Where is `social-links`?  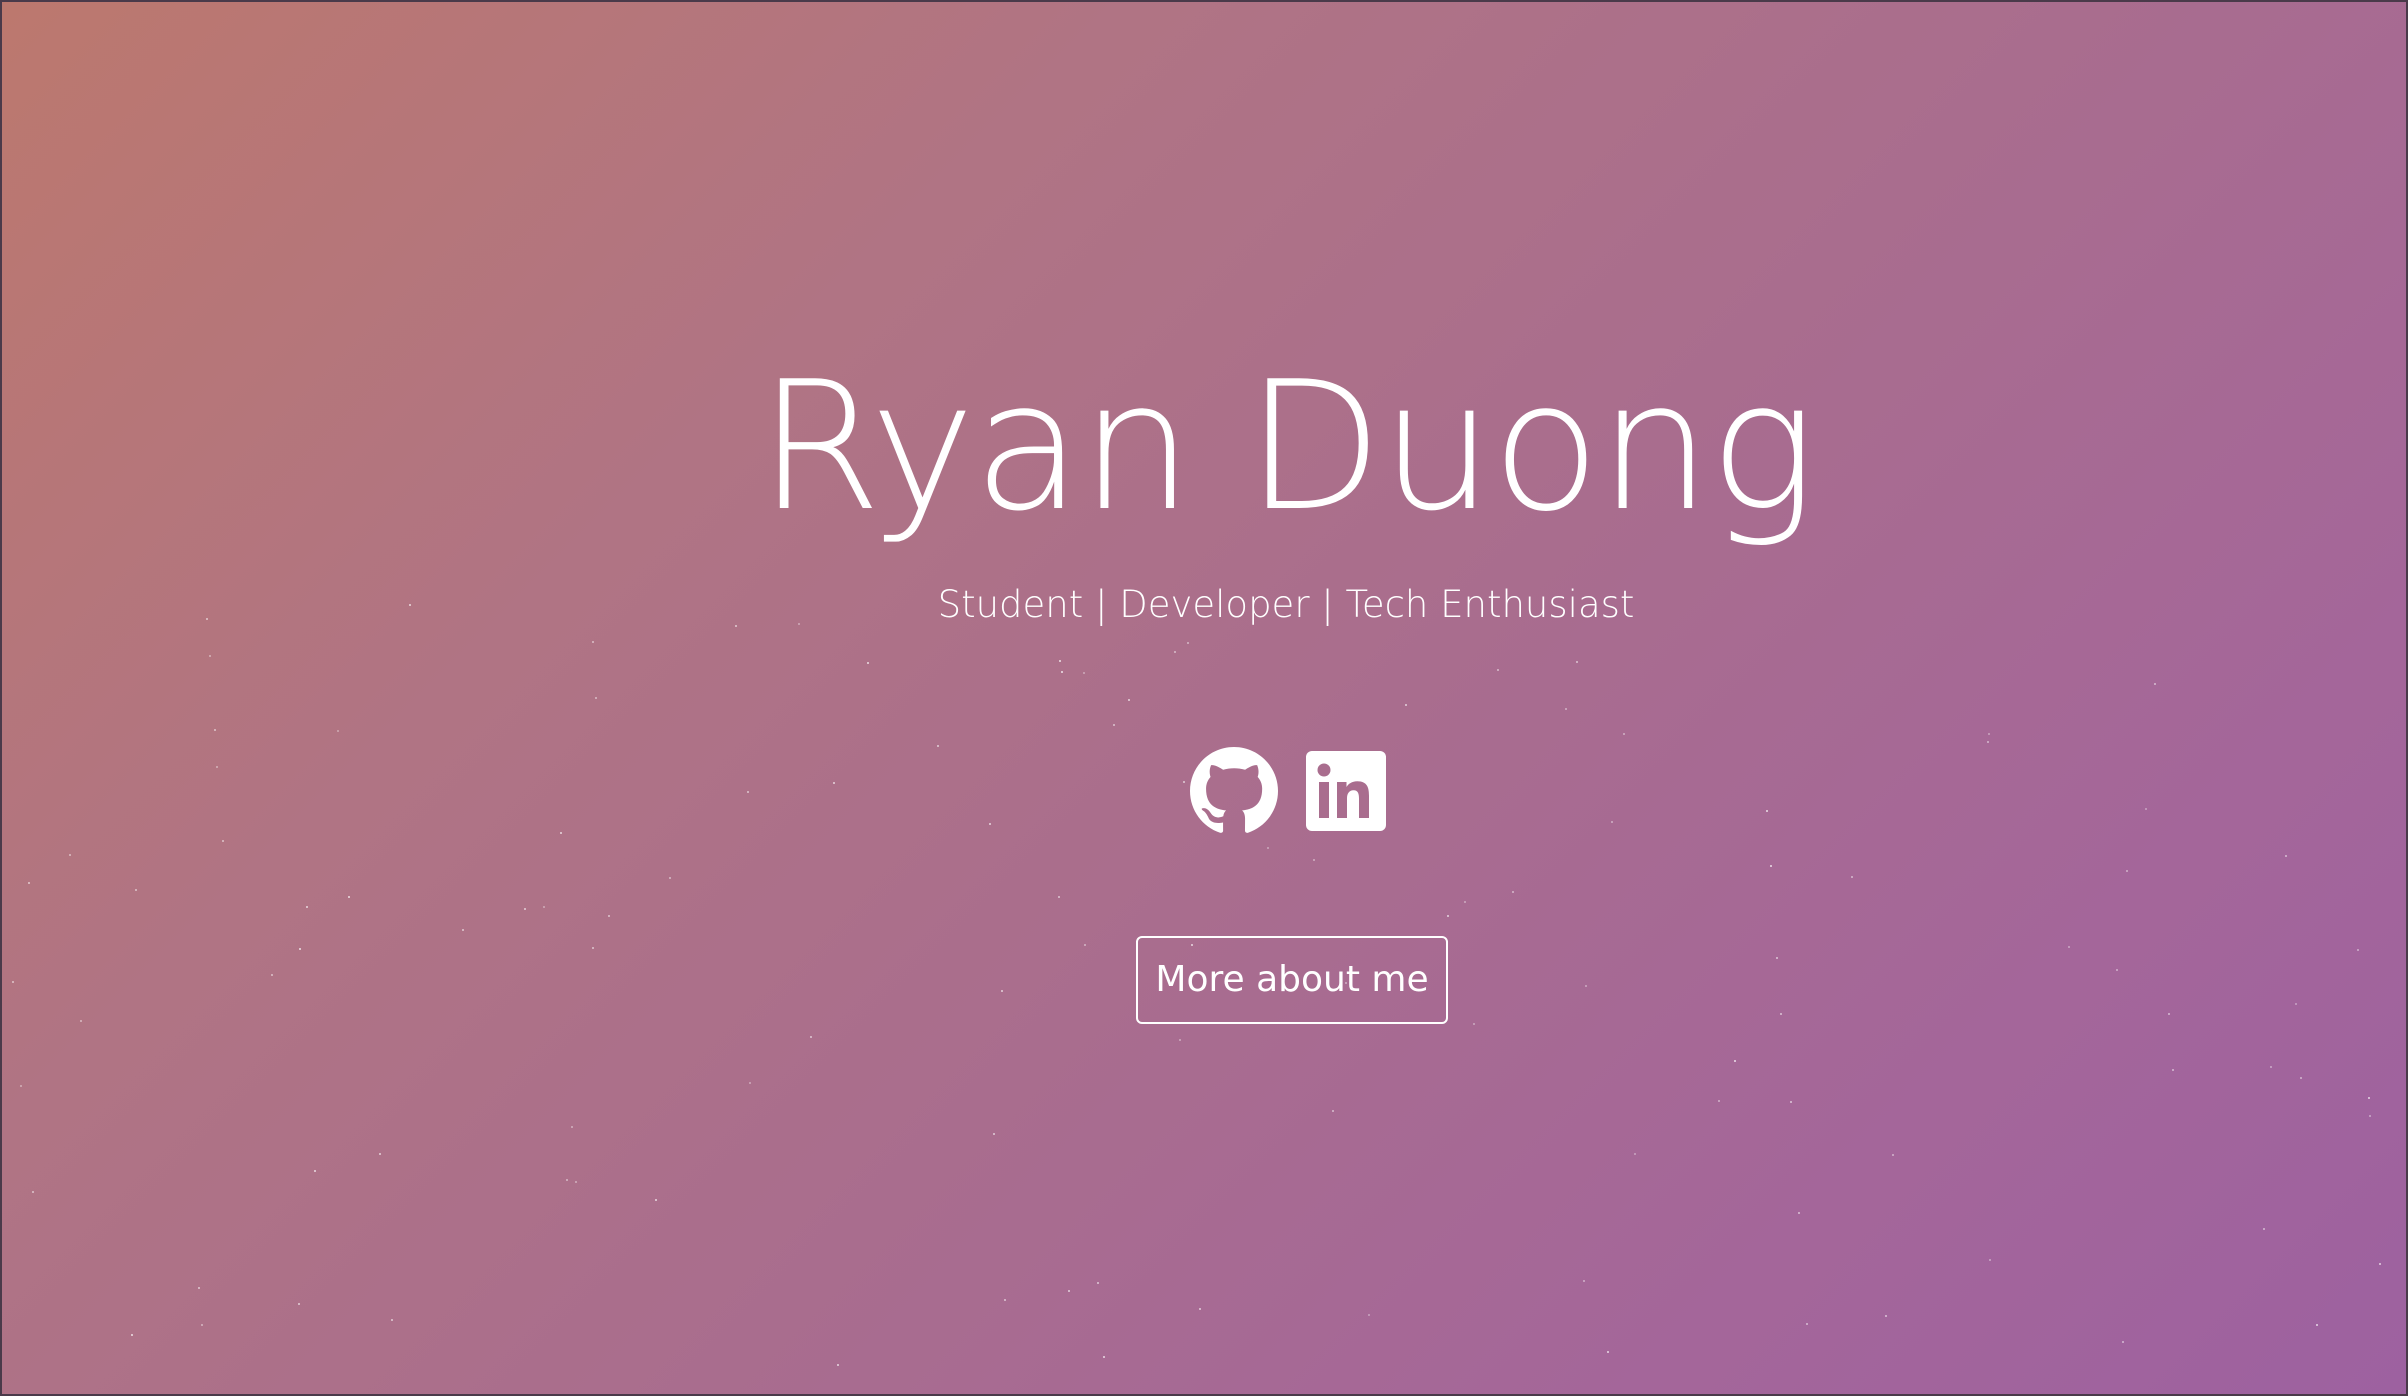 social-links is located at coordinates (1291, 791).